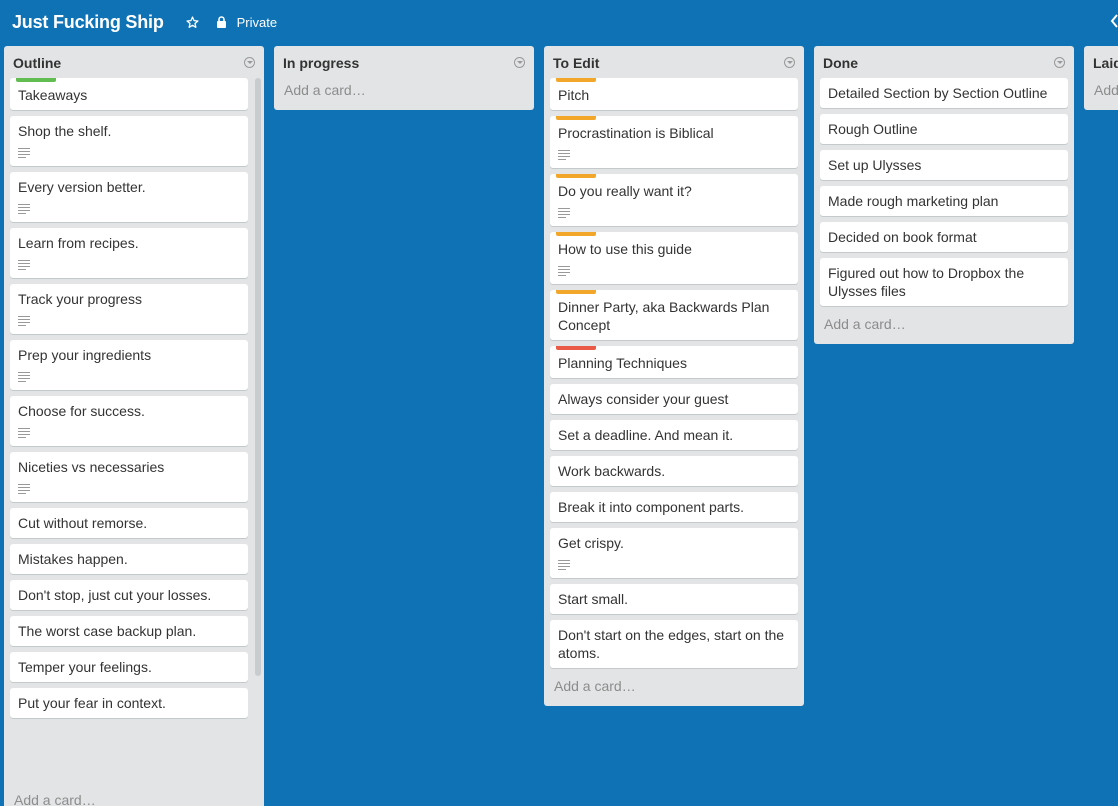  Describe the element at coordinates (1114, 21) in the screenshot. I see `chevron-left-icon` at that location.